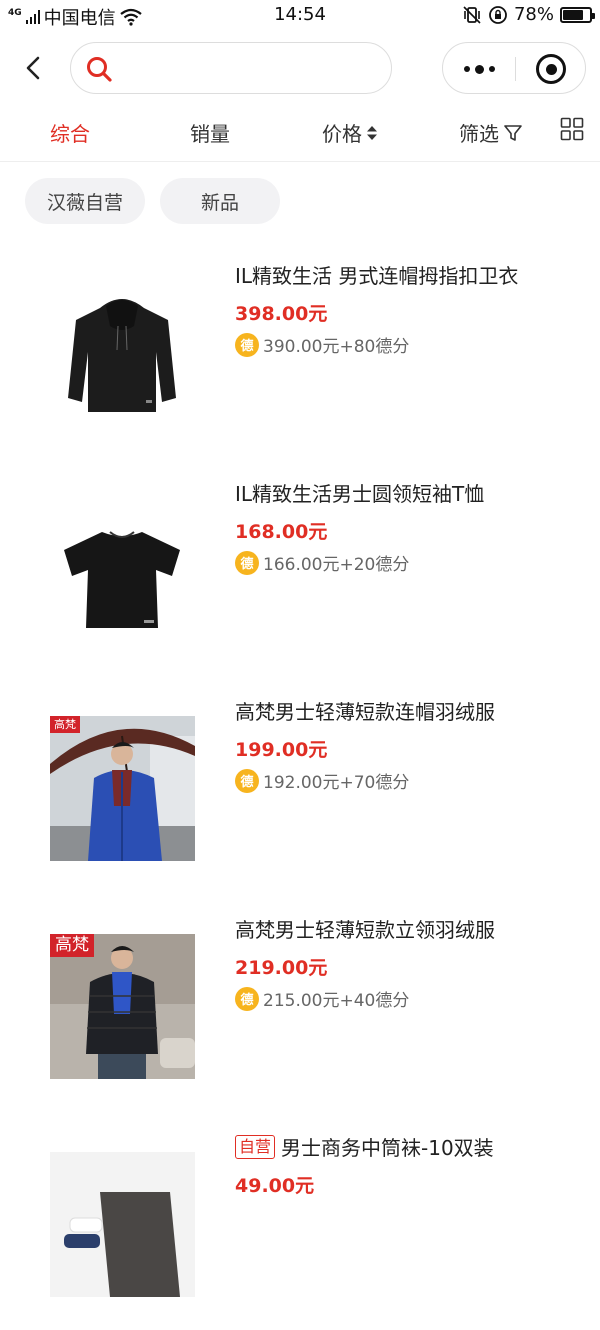 The image size is (600, 1330). What do you see at coordinates (85, 201) in the screenshot?
I see `tag-self-operated: 汉薇自营` at bounding box center [85, 201].